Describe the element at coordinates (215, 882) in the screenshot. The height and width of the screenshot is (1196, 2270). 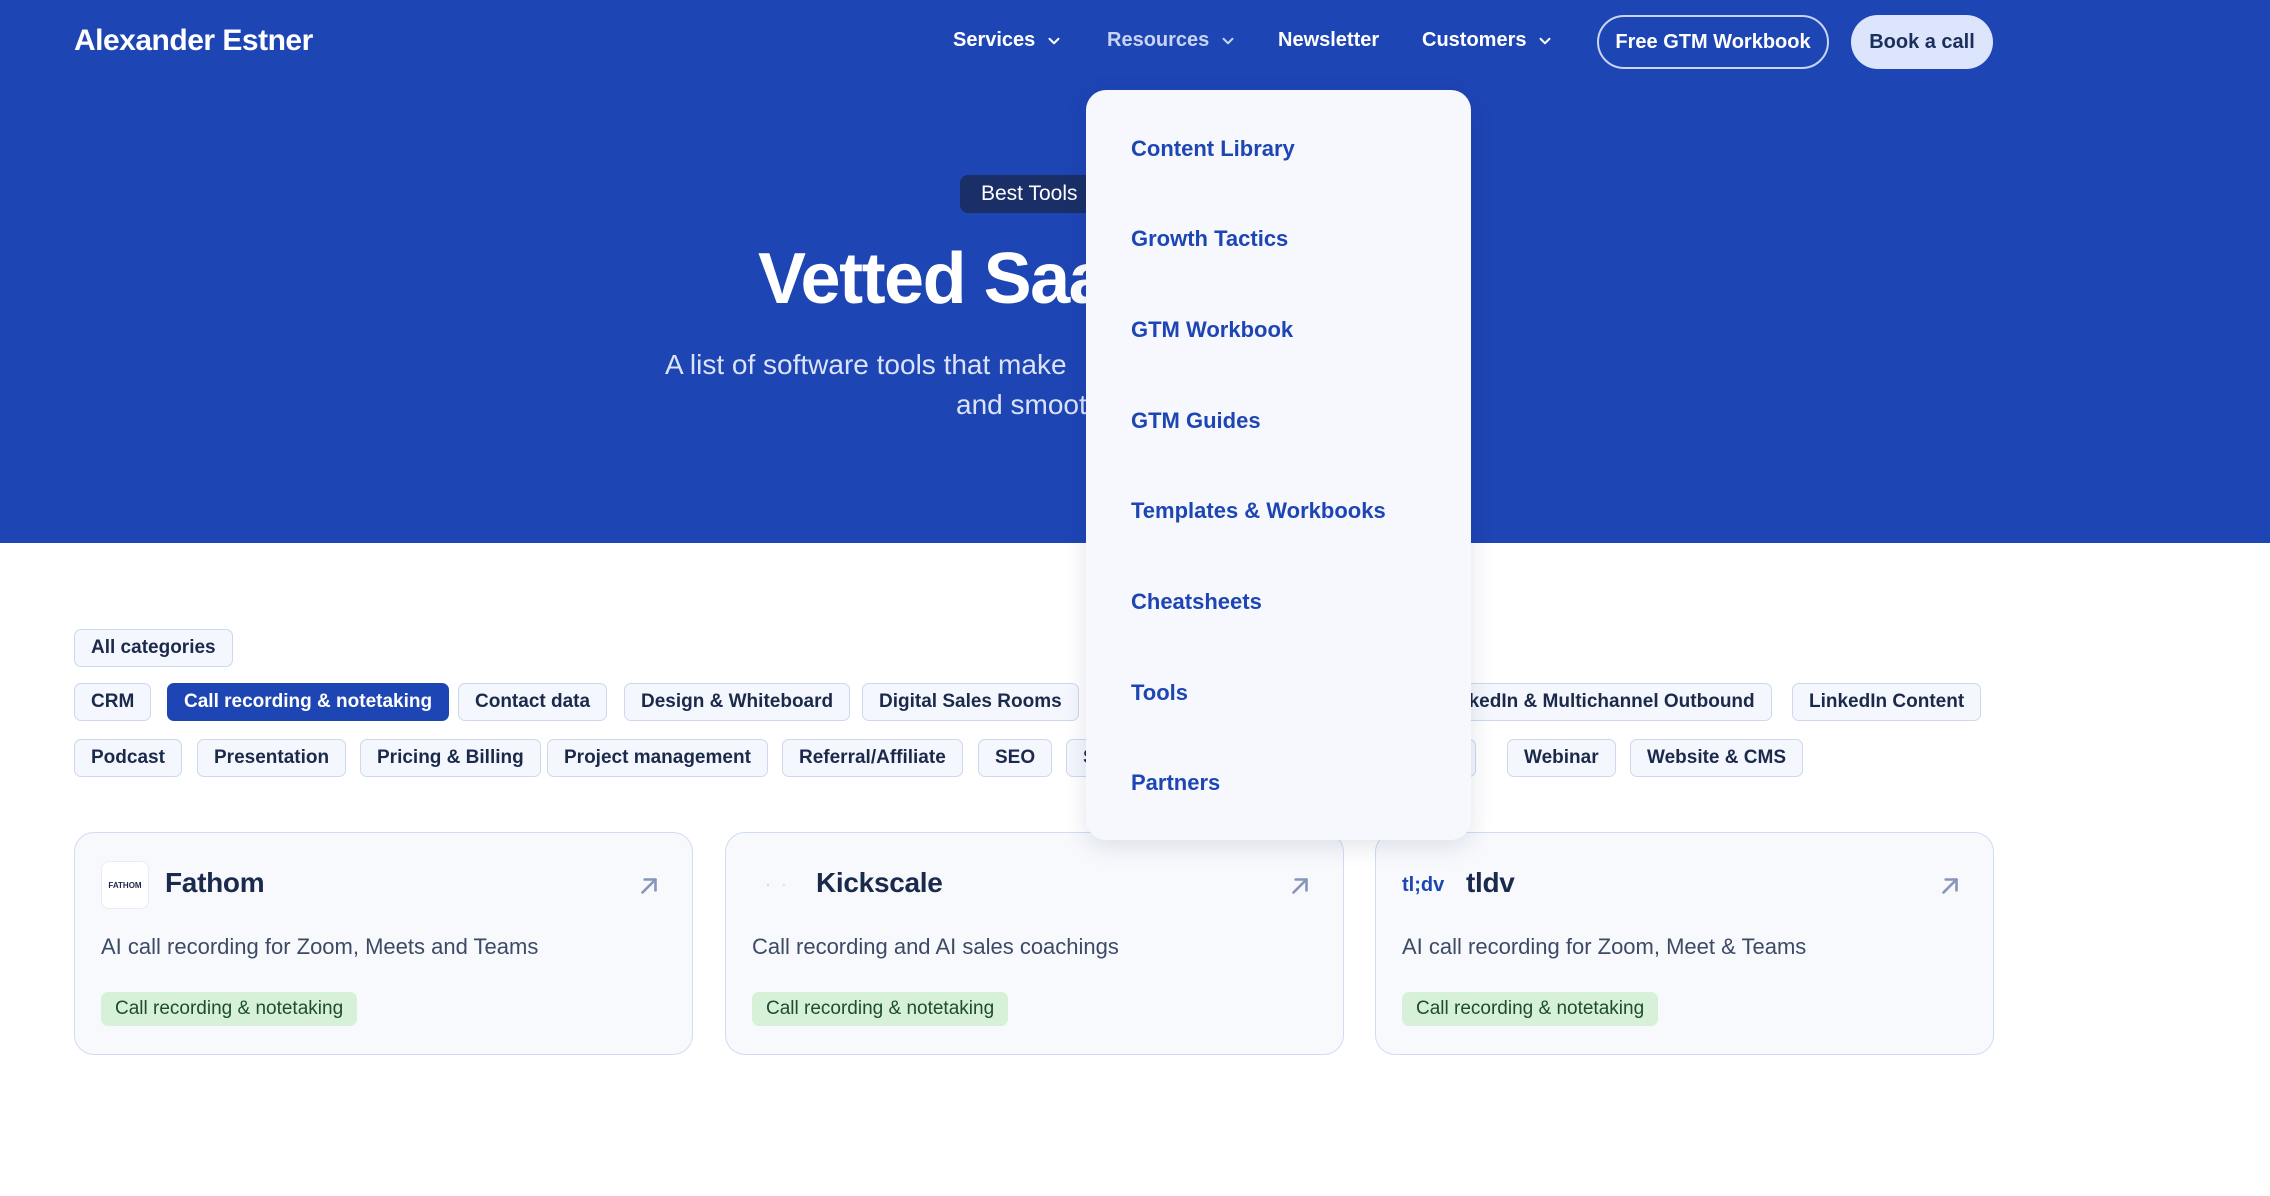
I see `card-title: Fathom` at that location.